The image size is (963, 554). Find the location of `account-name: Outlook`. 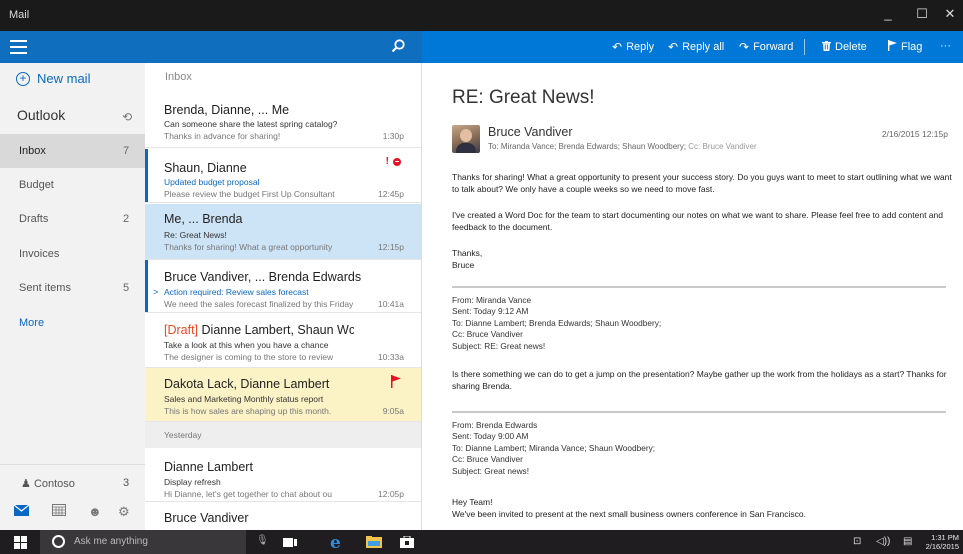

account-name: Outlook is located at coordinates (41, 115).